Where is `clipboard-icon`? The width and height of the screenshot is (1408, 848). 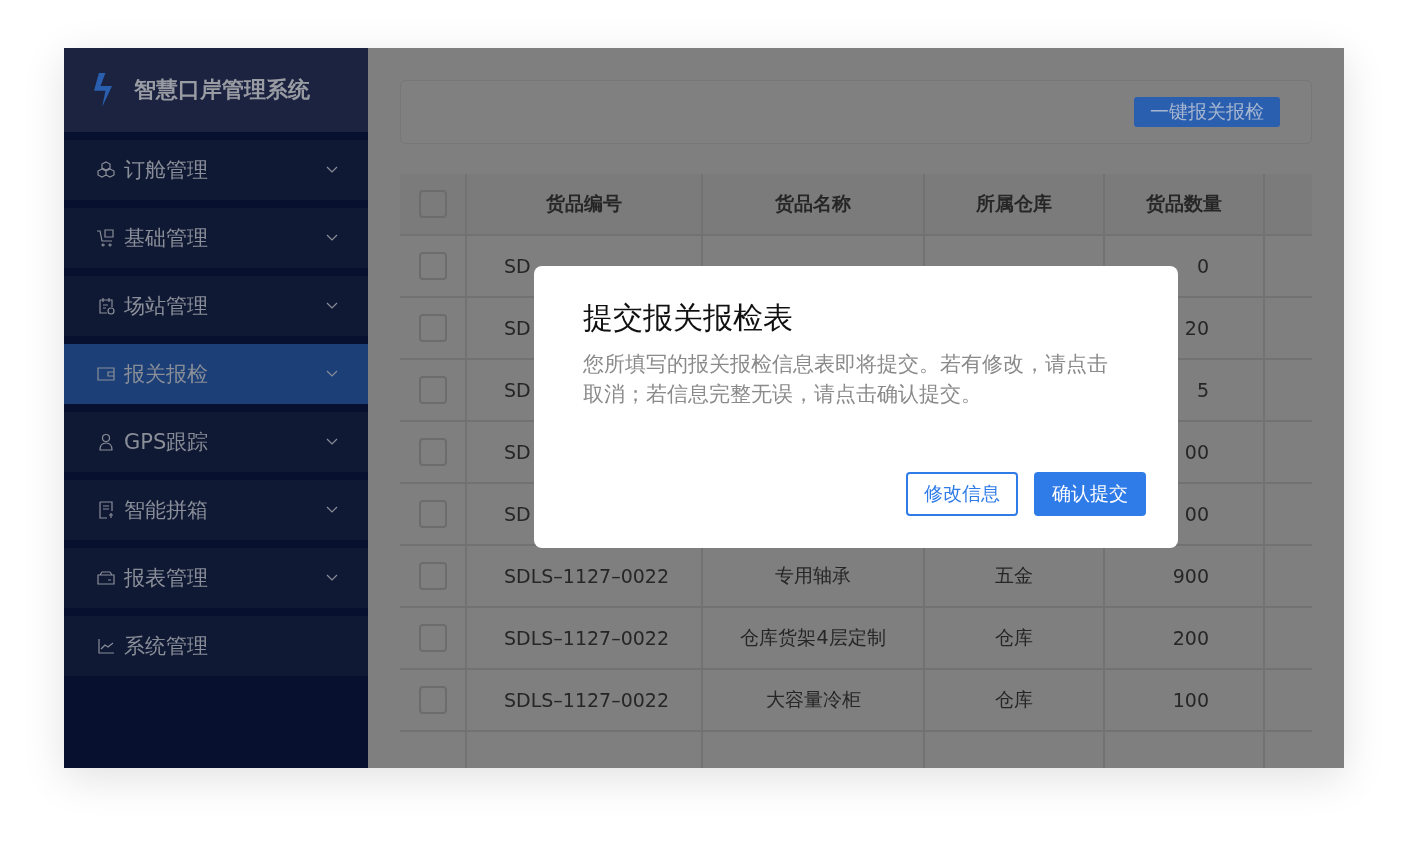 clipboard-icon is located at coordinates (106, 306).